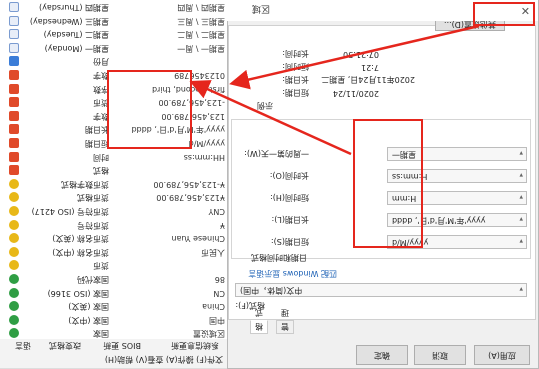 This screenshot has height=369, width=539. I want to click on arrow-fields, so click(270, 118).